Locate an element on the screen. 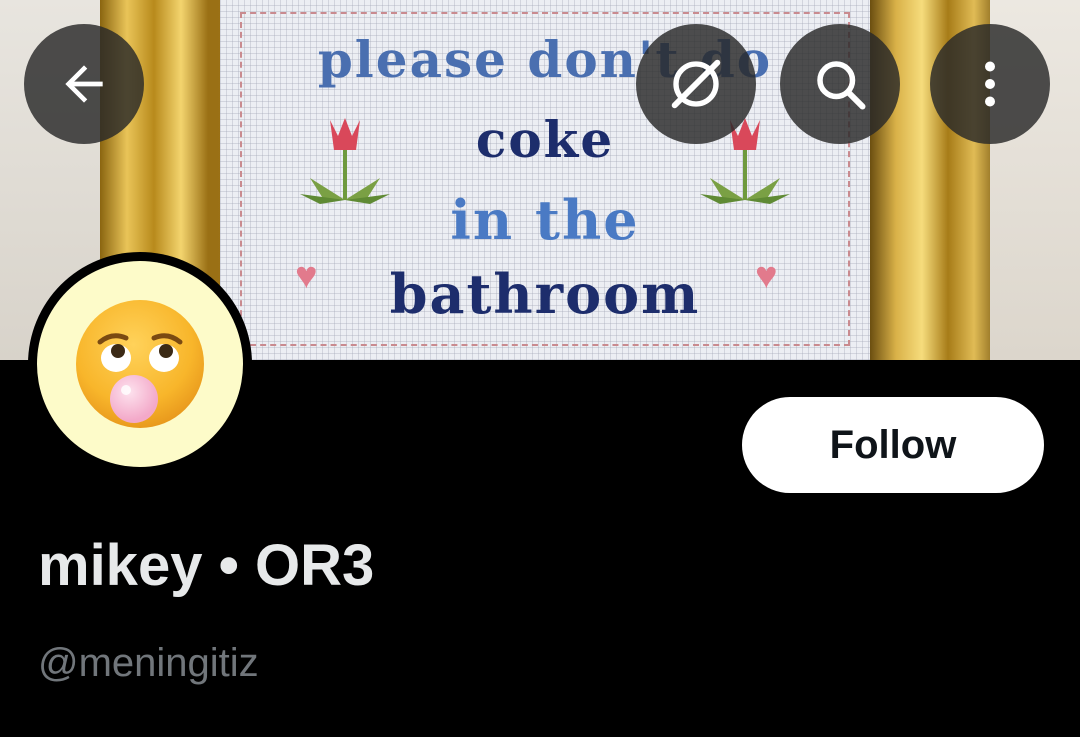  user-handle: @meningitiz is located at coordinates (148, 663).